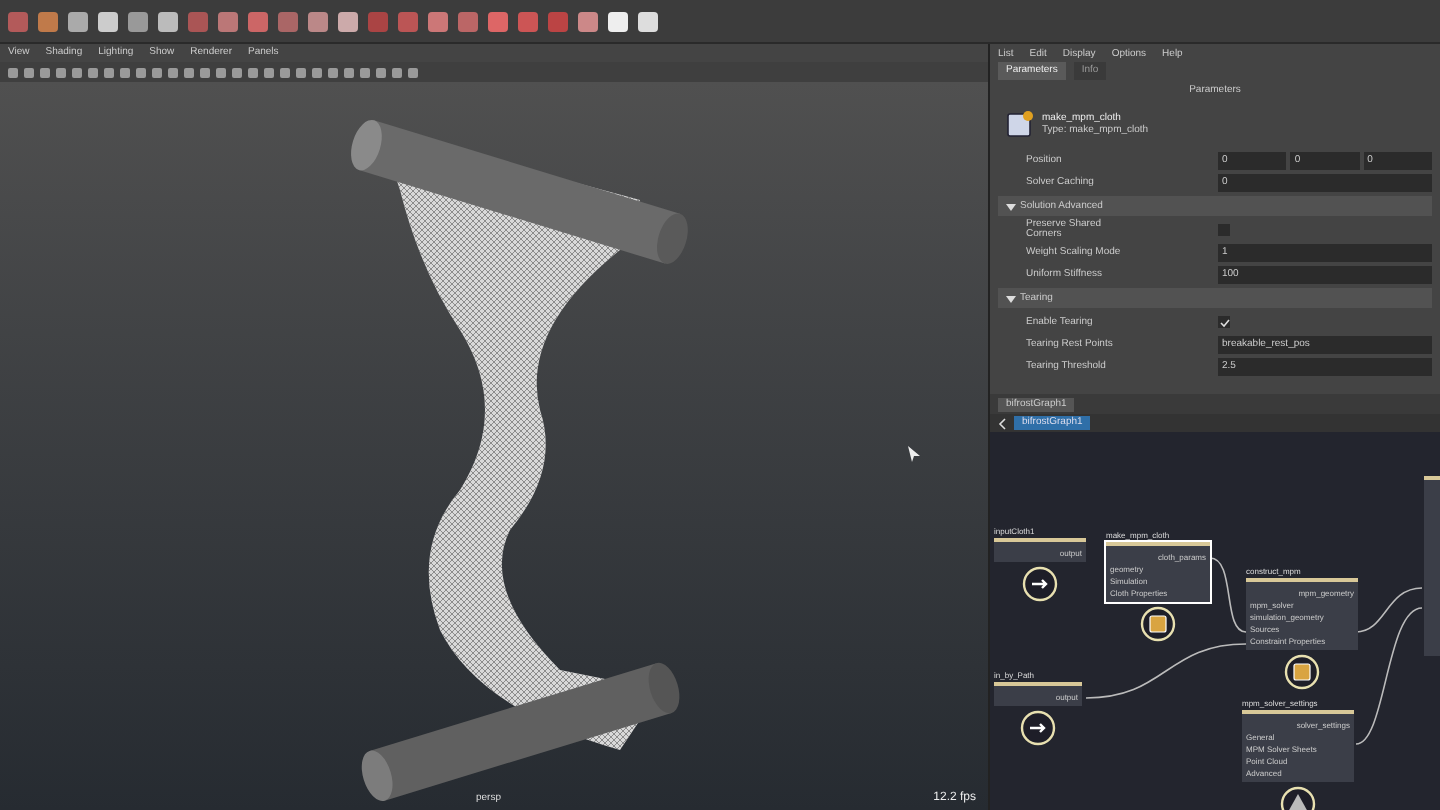 Image resolution: width=1440 pixels, height=810 pixels. I want to click on check-icon, so click(1224, 322).